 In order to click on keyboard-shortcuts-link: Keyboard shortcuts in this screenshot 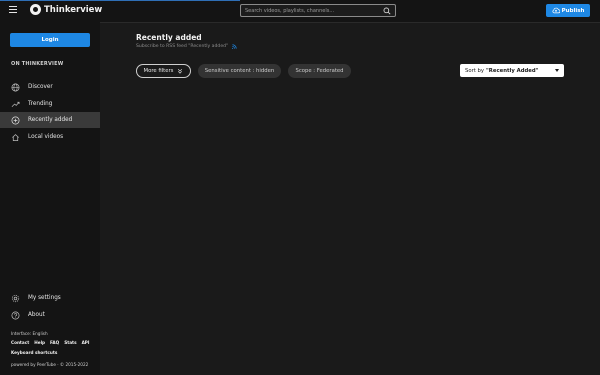, I will do `click(34, 352)`.